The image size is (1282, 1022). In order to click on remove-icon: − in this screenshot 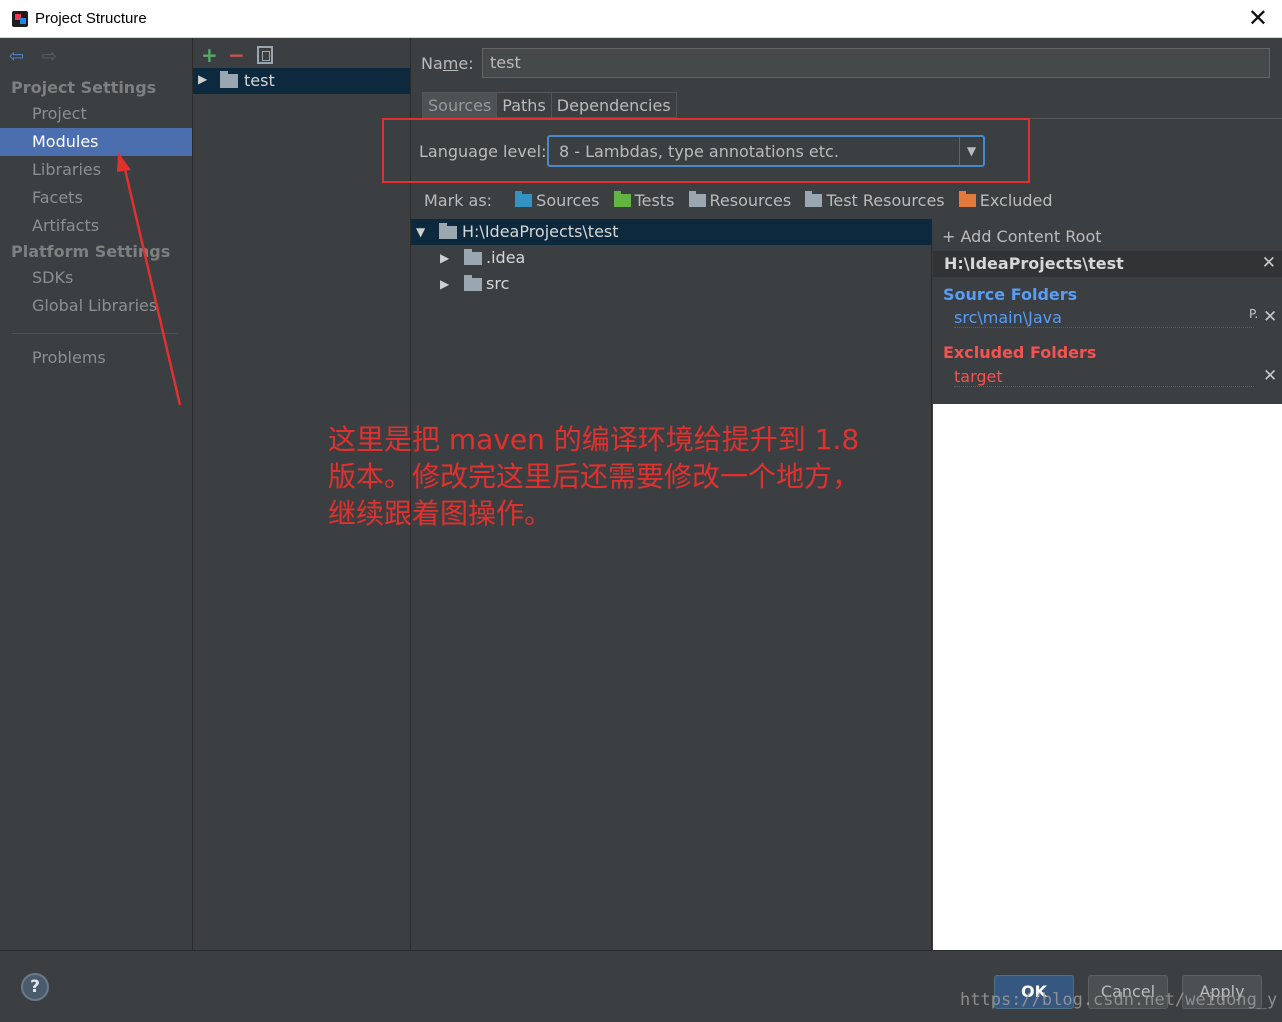, I will do `click(236, 55)`.